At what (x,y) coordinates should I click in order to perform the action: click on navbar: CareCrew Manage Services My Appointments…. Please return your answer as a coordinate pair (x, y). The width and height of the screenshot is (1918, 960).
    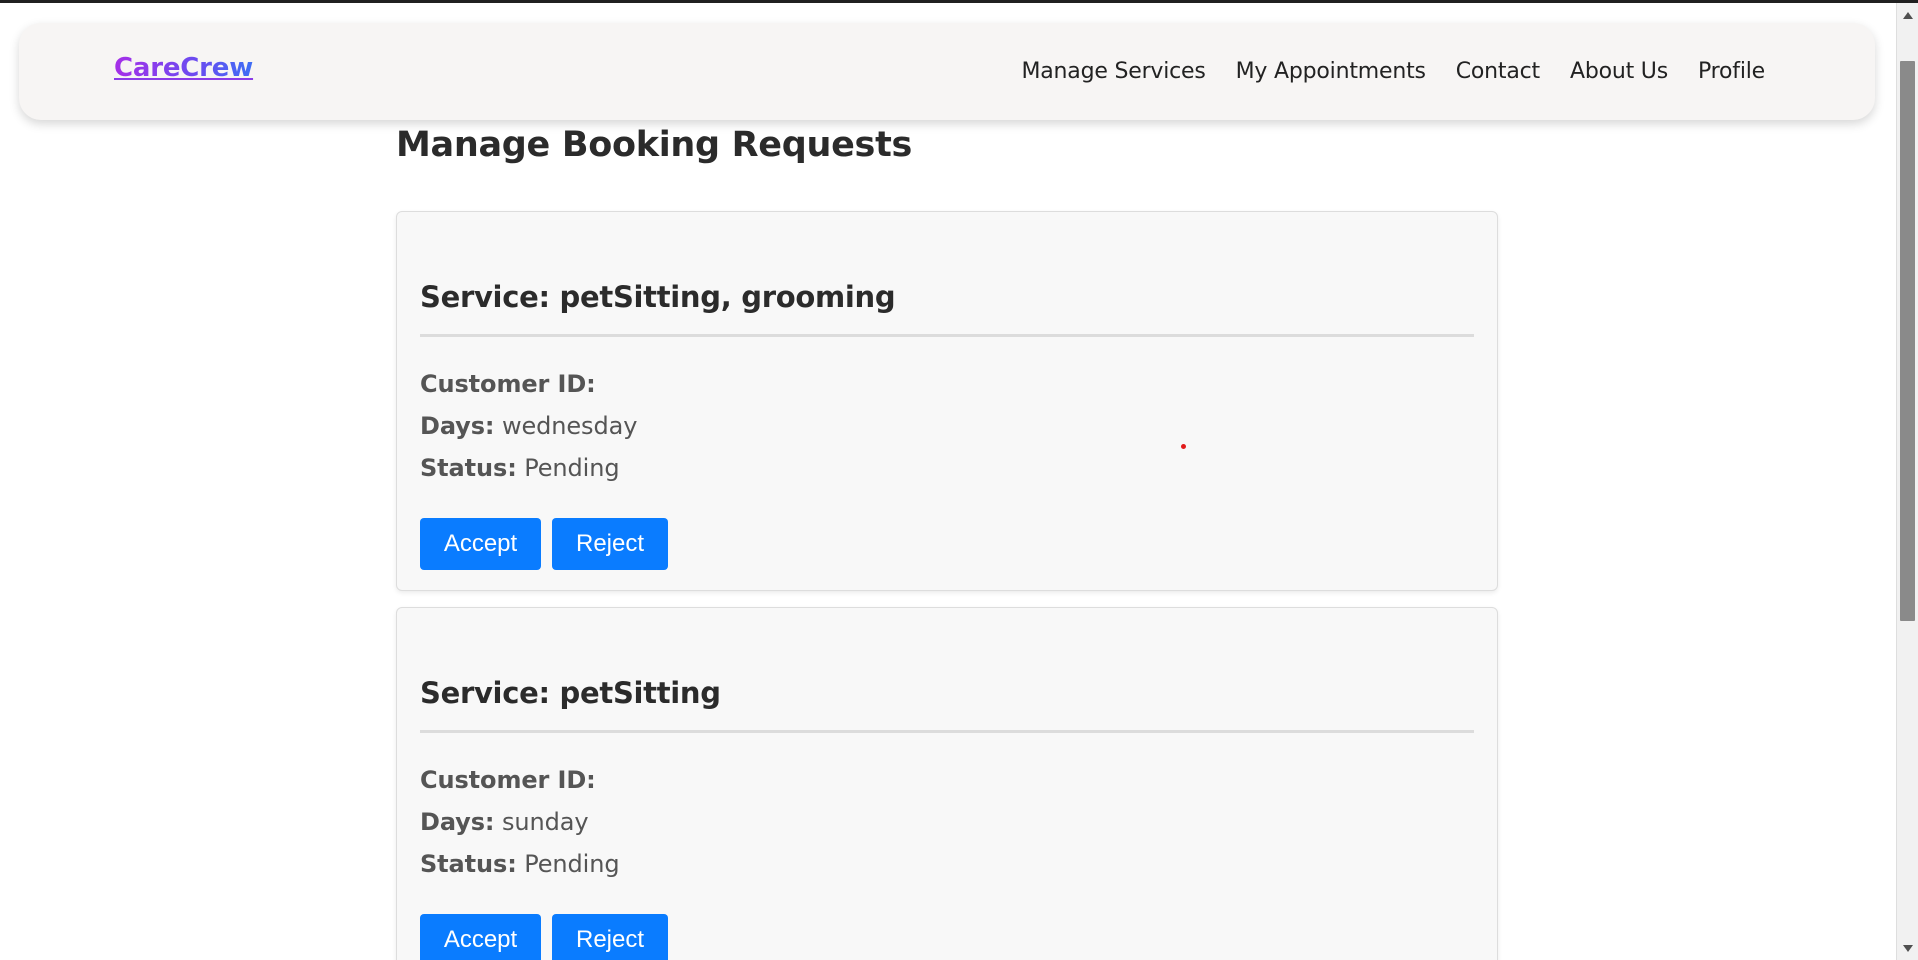
    Looking at the image, I should click on (947, 71).